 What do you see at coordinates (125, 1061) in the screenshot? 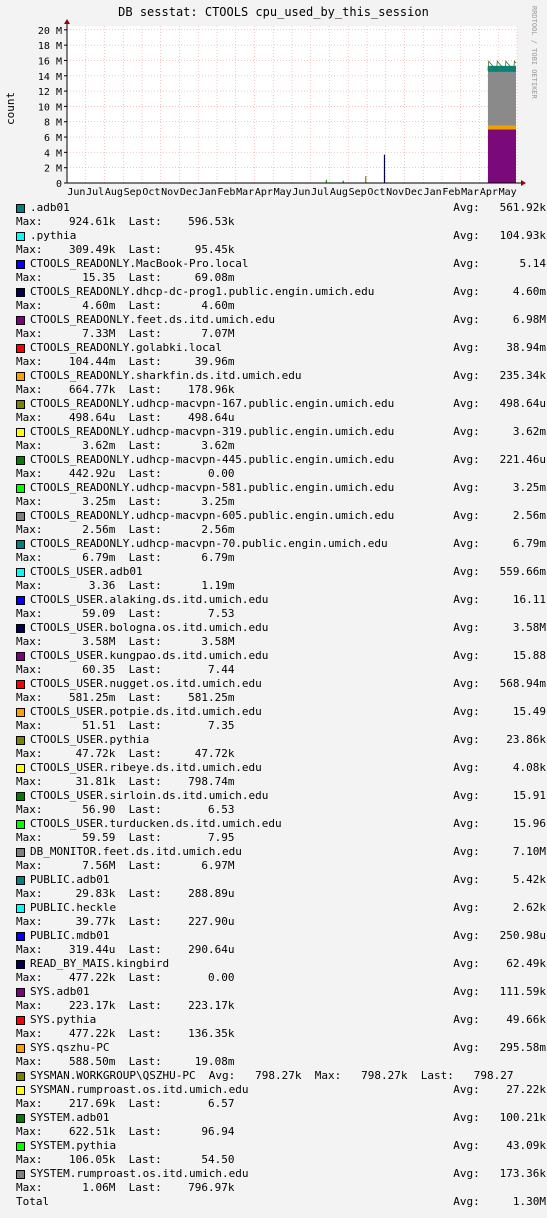
I see `legend-max-last: Max: 588.50m Last: 19.08m` at bounding box center [125, 1061].